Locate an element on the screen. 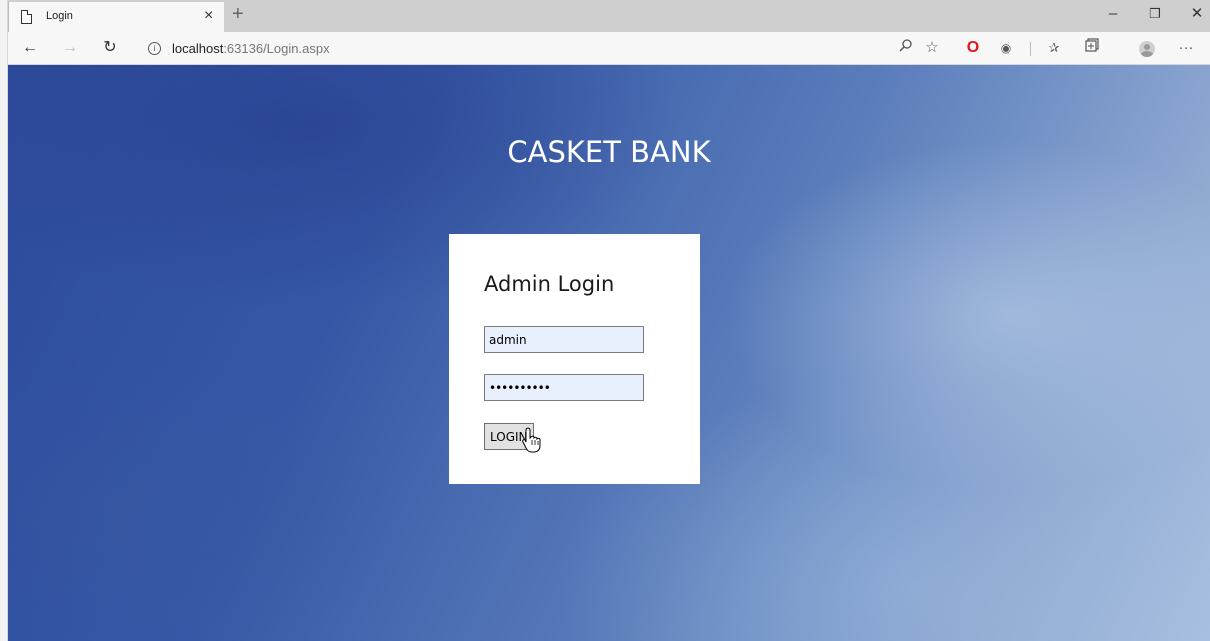 The height and width of the screenshot is (641, 1210). favorites-bar-icon: ✰ is located at coordinates (1054, 48).